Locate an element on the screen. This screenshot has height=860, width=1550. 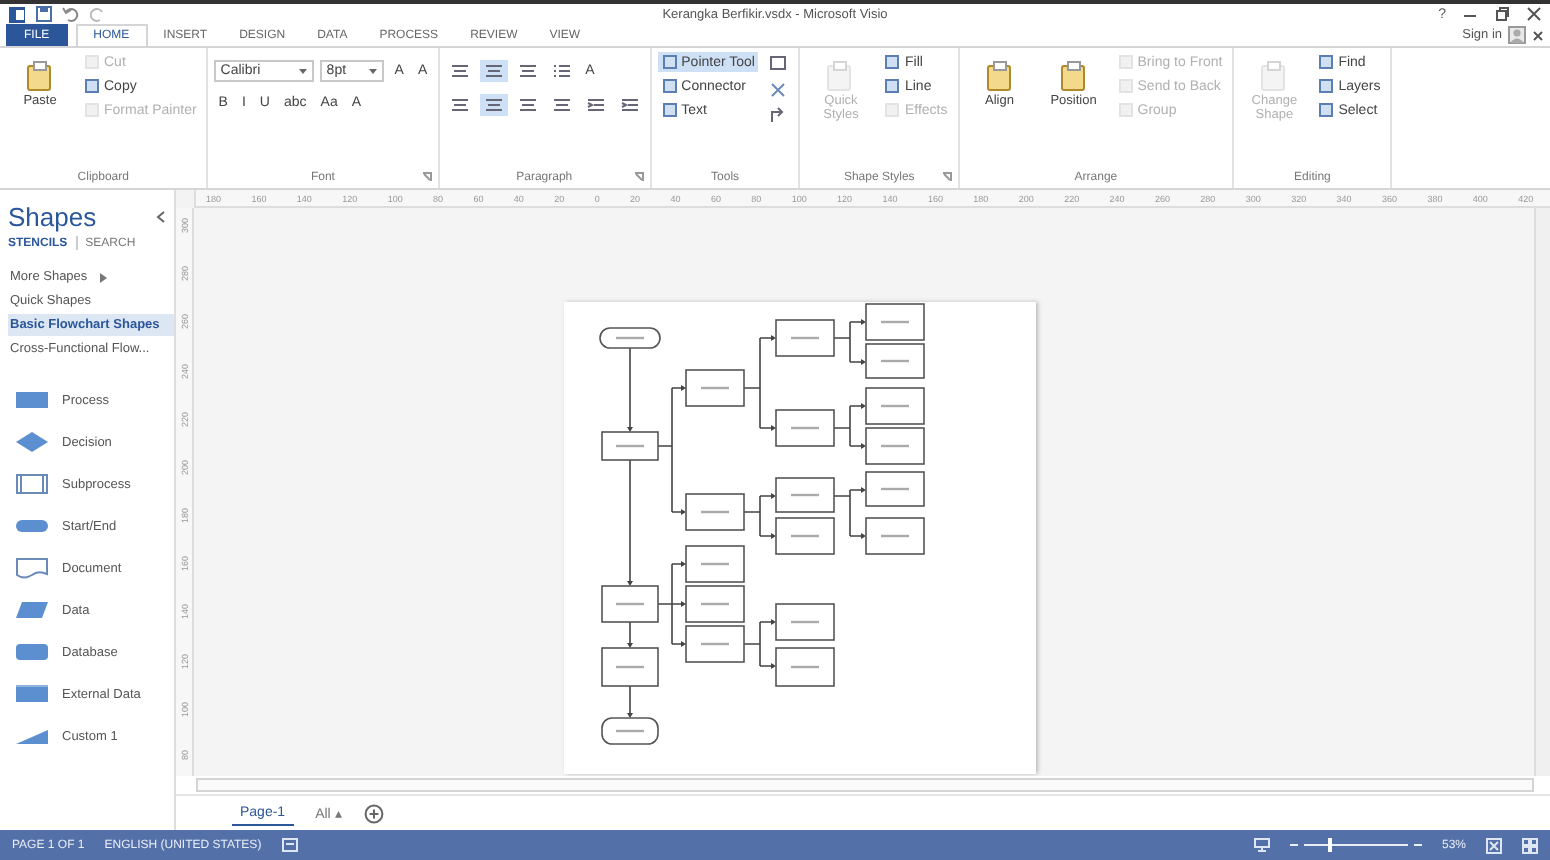
pill-icon is located at coordinates (32, 526).